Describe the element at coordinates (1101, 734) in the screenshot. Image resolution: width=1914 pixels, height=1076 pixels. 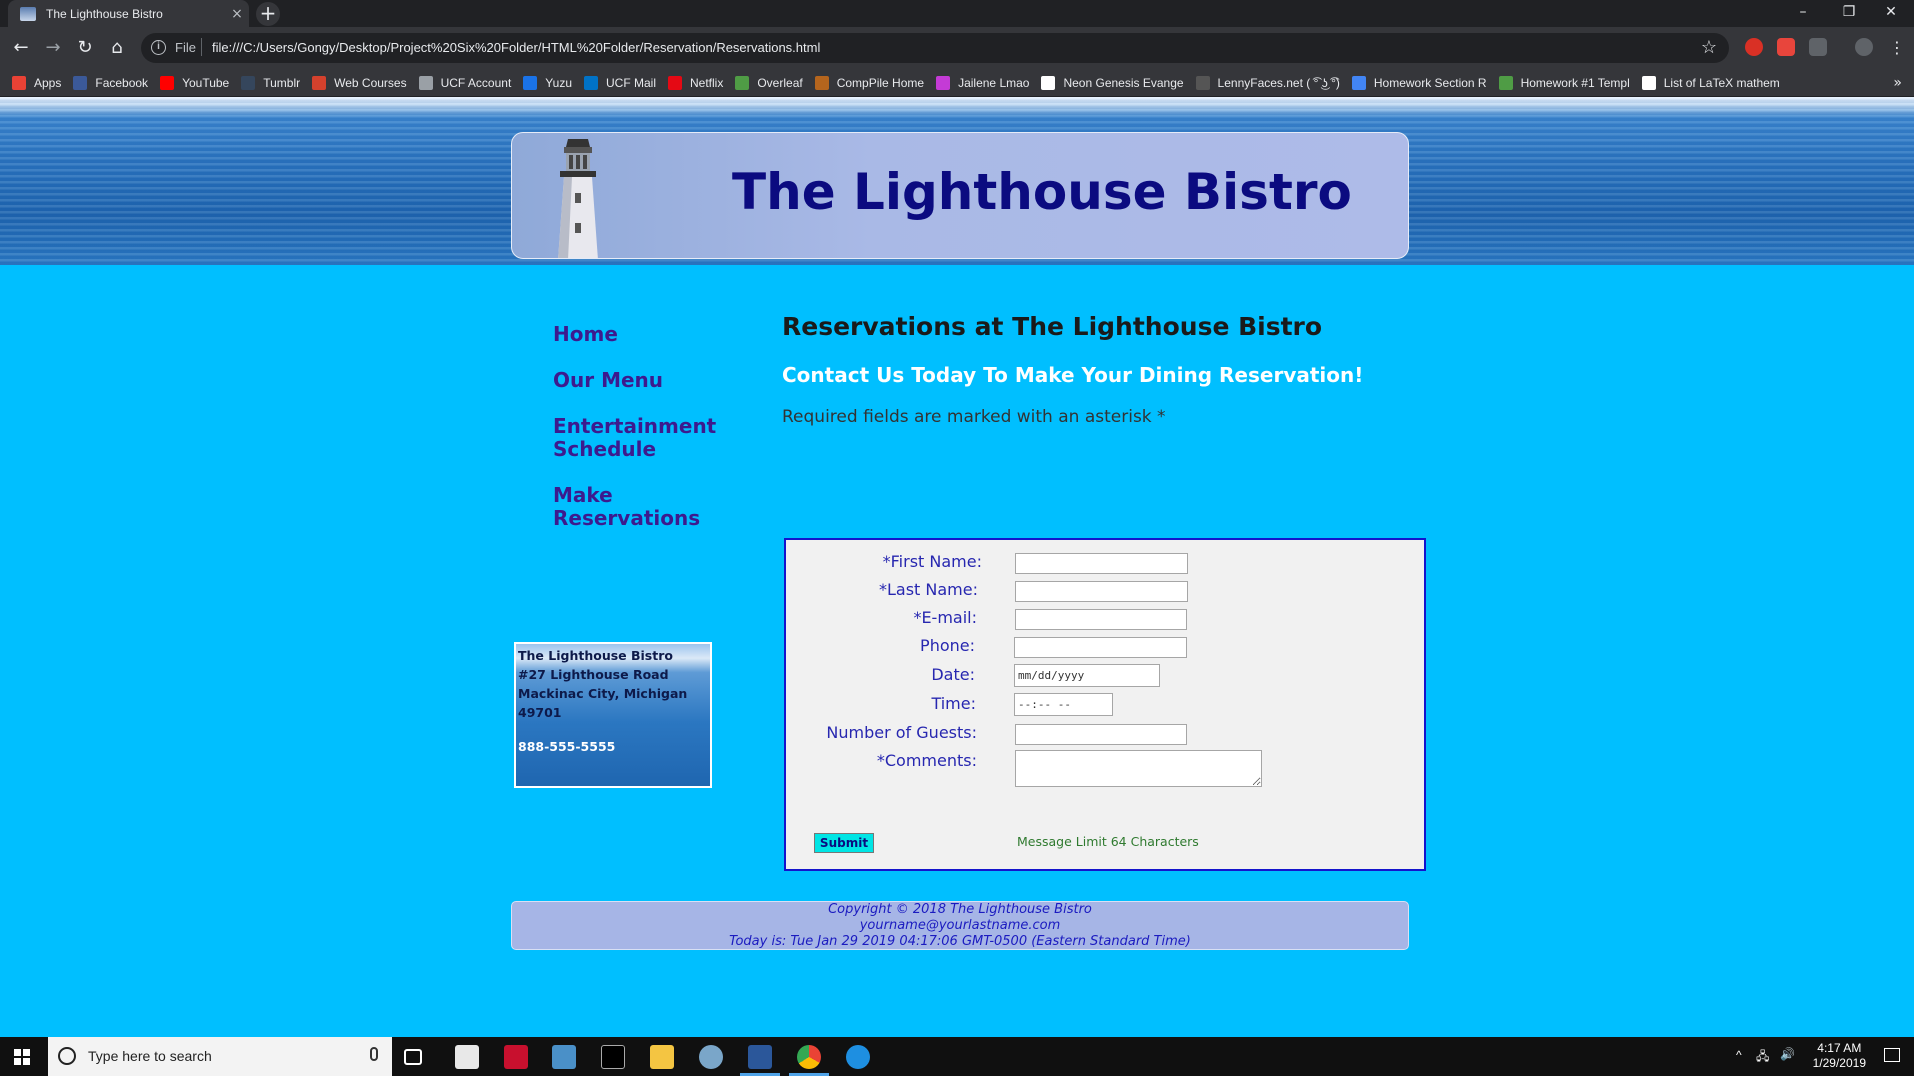
I see `guests-input` at that location.